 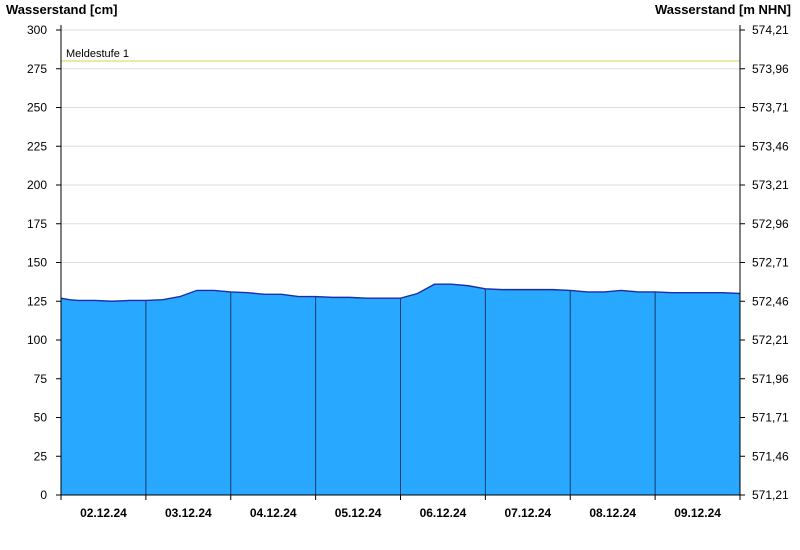 What do you see at coordinates (770, 30) in the screenshot?
I see `right-tick-label-12: 574,21` at bounding box center [770, 30].